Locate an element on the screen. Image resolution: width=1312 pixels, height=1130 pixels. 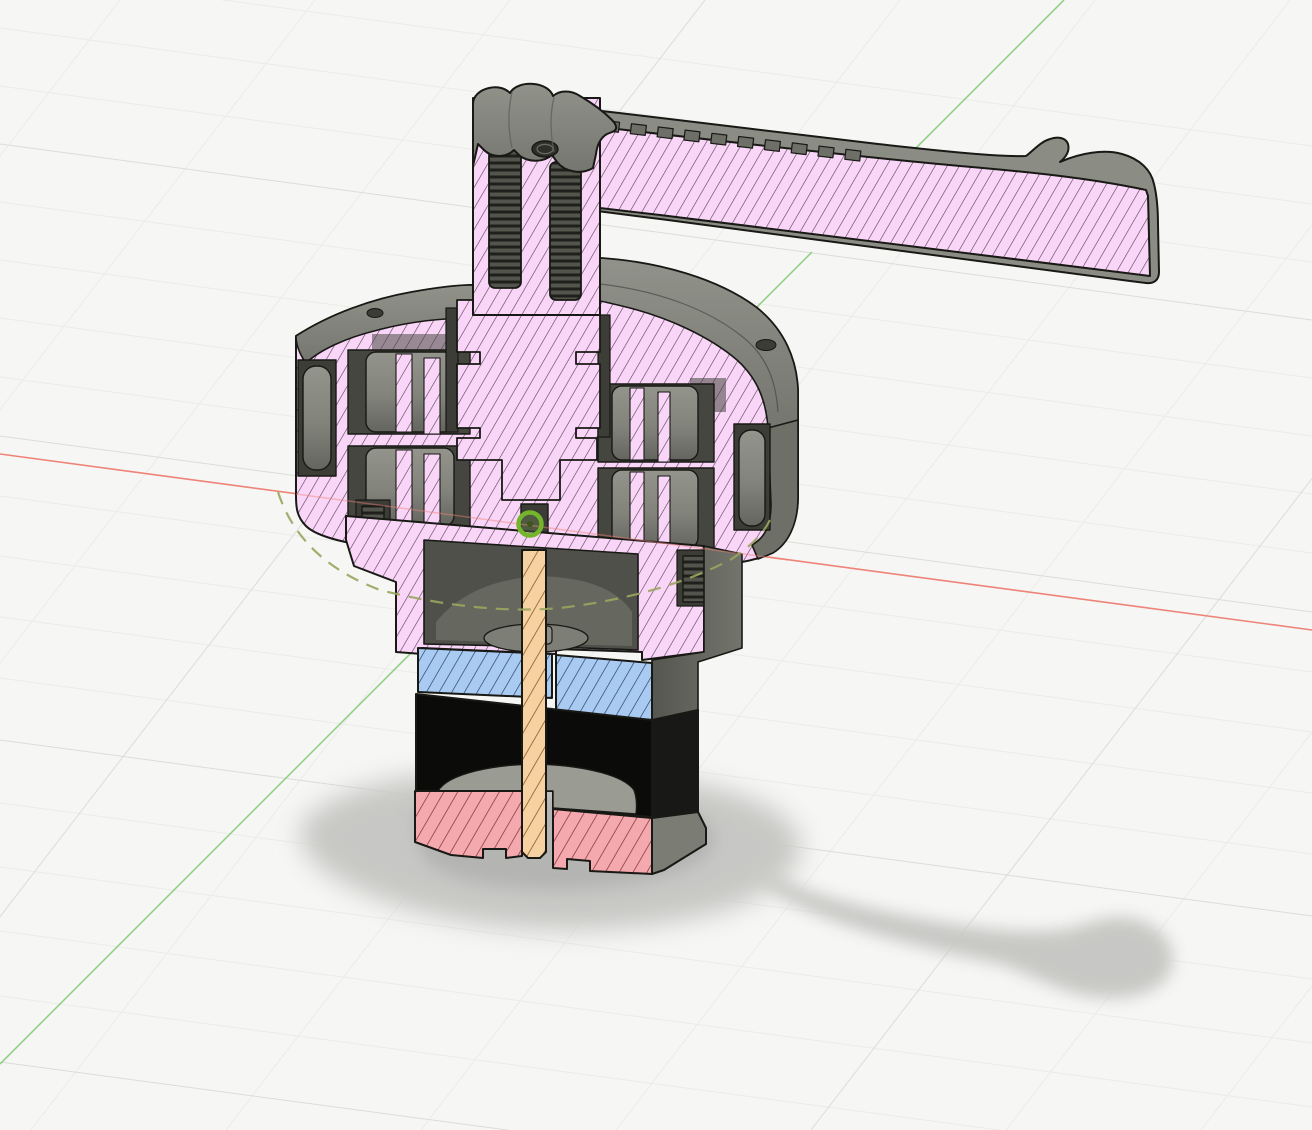
lever-stem is located at coordinates (545, 199).